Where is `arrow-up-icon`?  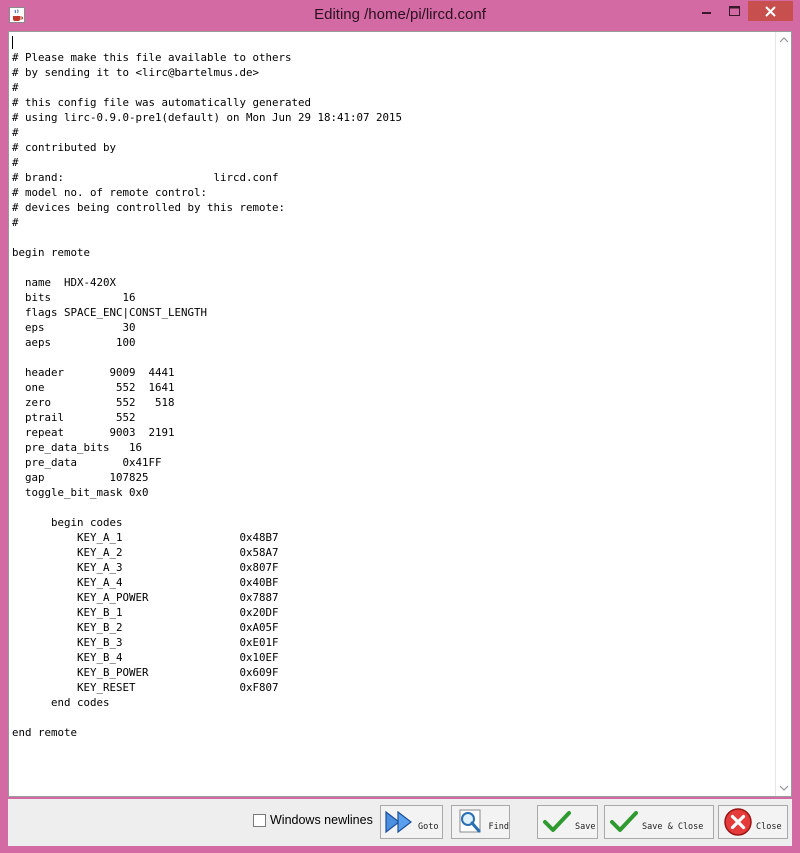
arrow-up-icon is located at coordinates (784, 40).